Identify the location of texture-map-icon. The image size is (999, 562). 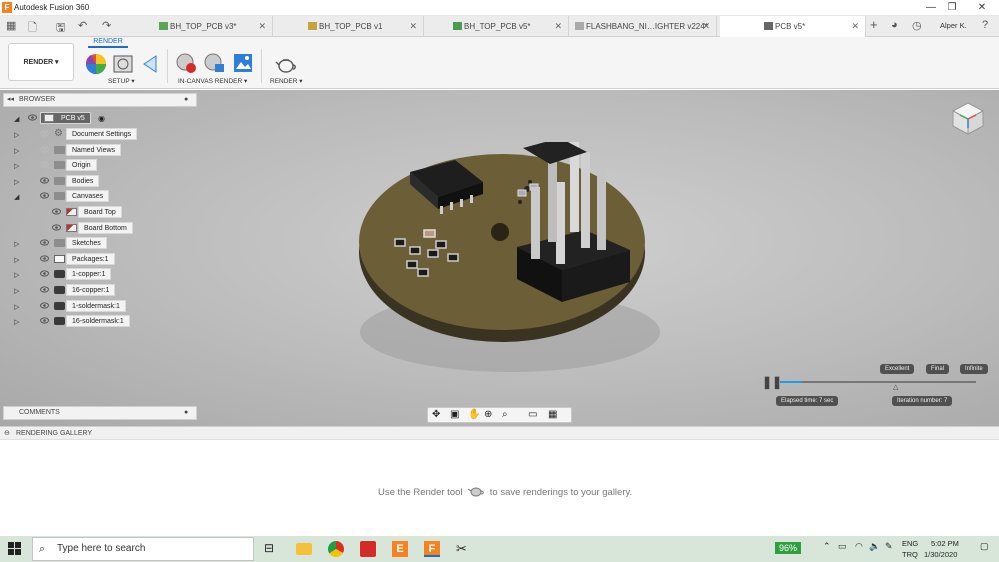
(151, 64).